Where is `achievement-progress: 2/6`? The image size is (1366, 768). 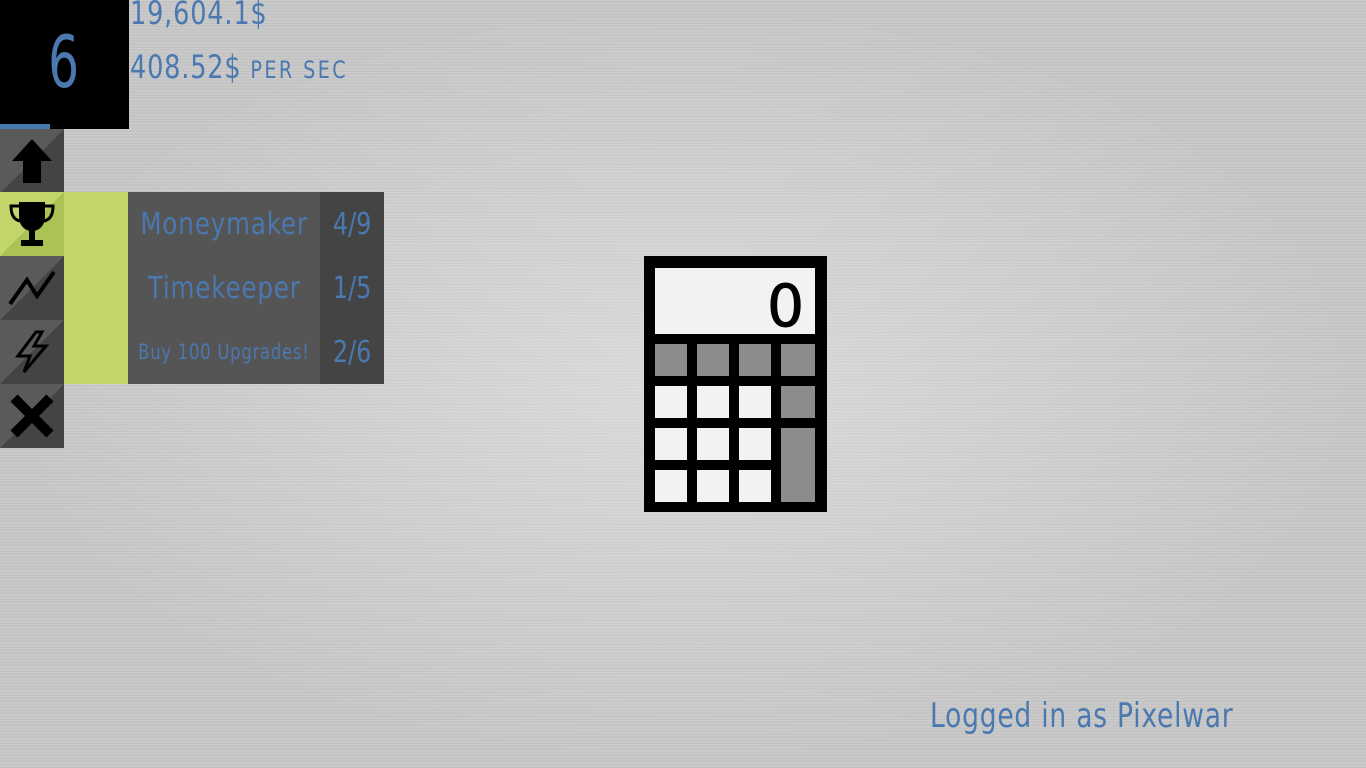
achievement-progress: 2/6 is located at coordinates (352, 352).